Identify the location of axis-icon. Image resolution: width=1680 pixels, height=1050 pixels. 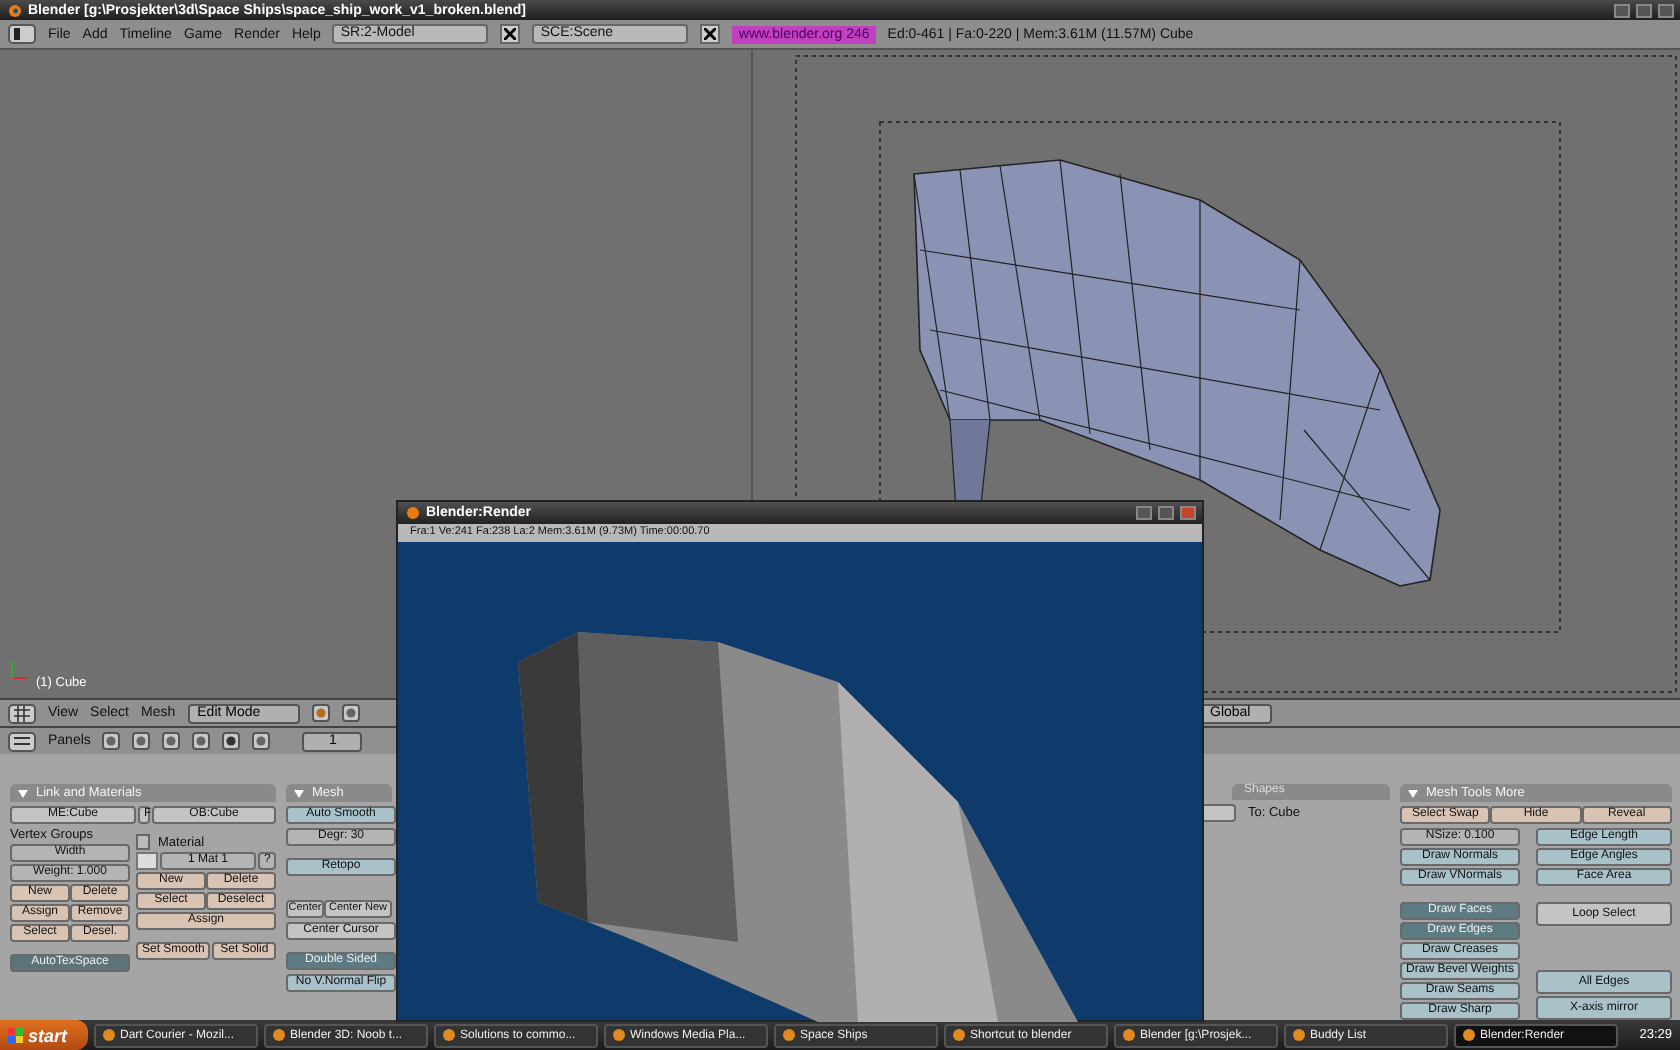
(20, 670).